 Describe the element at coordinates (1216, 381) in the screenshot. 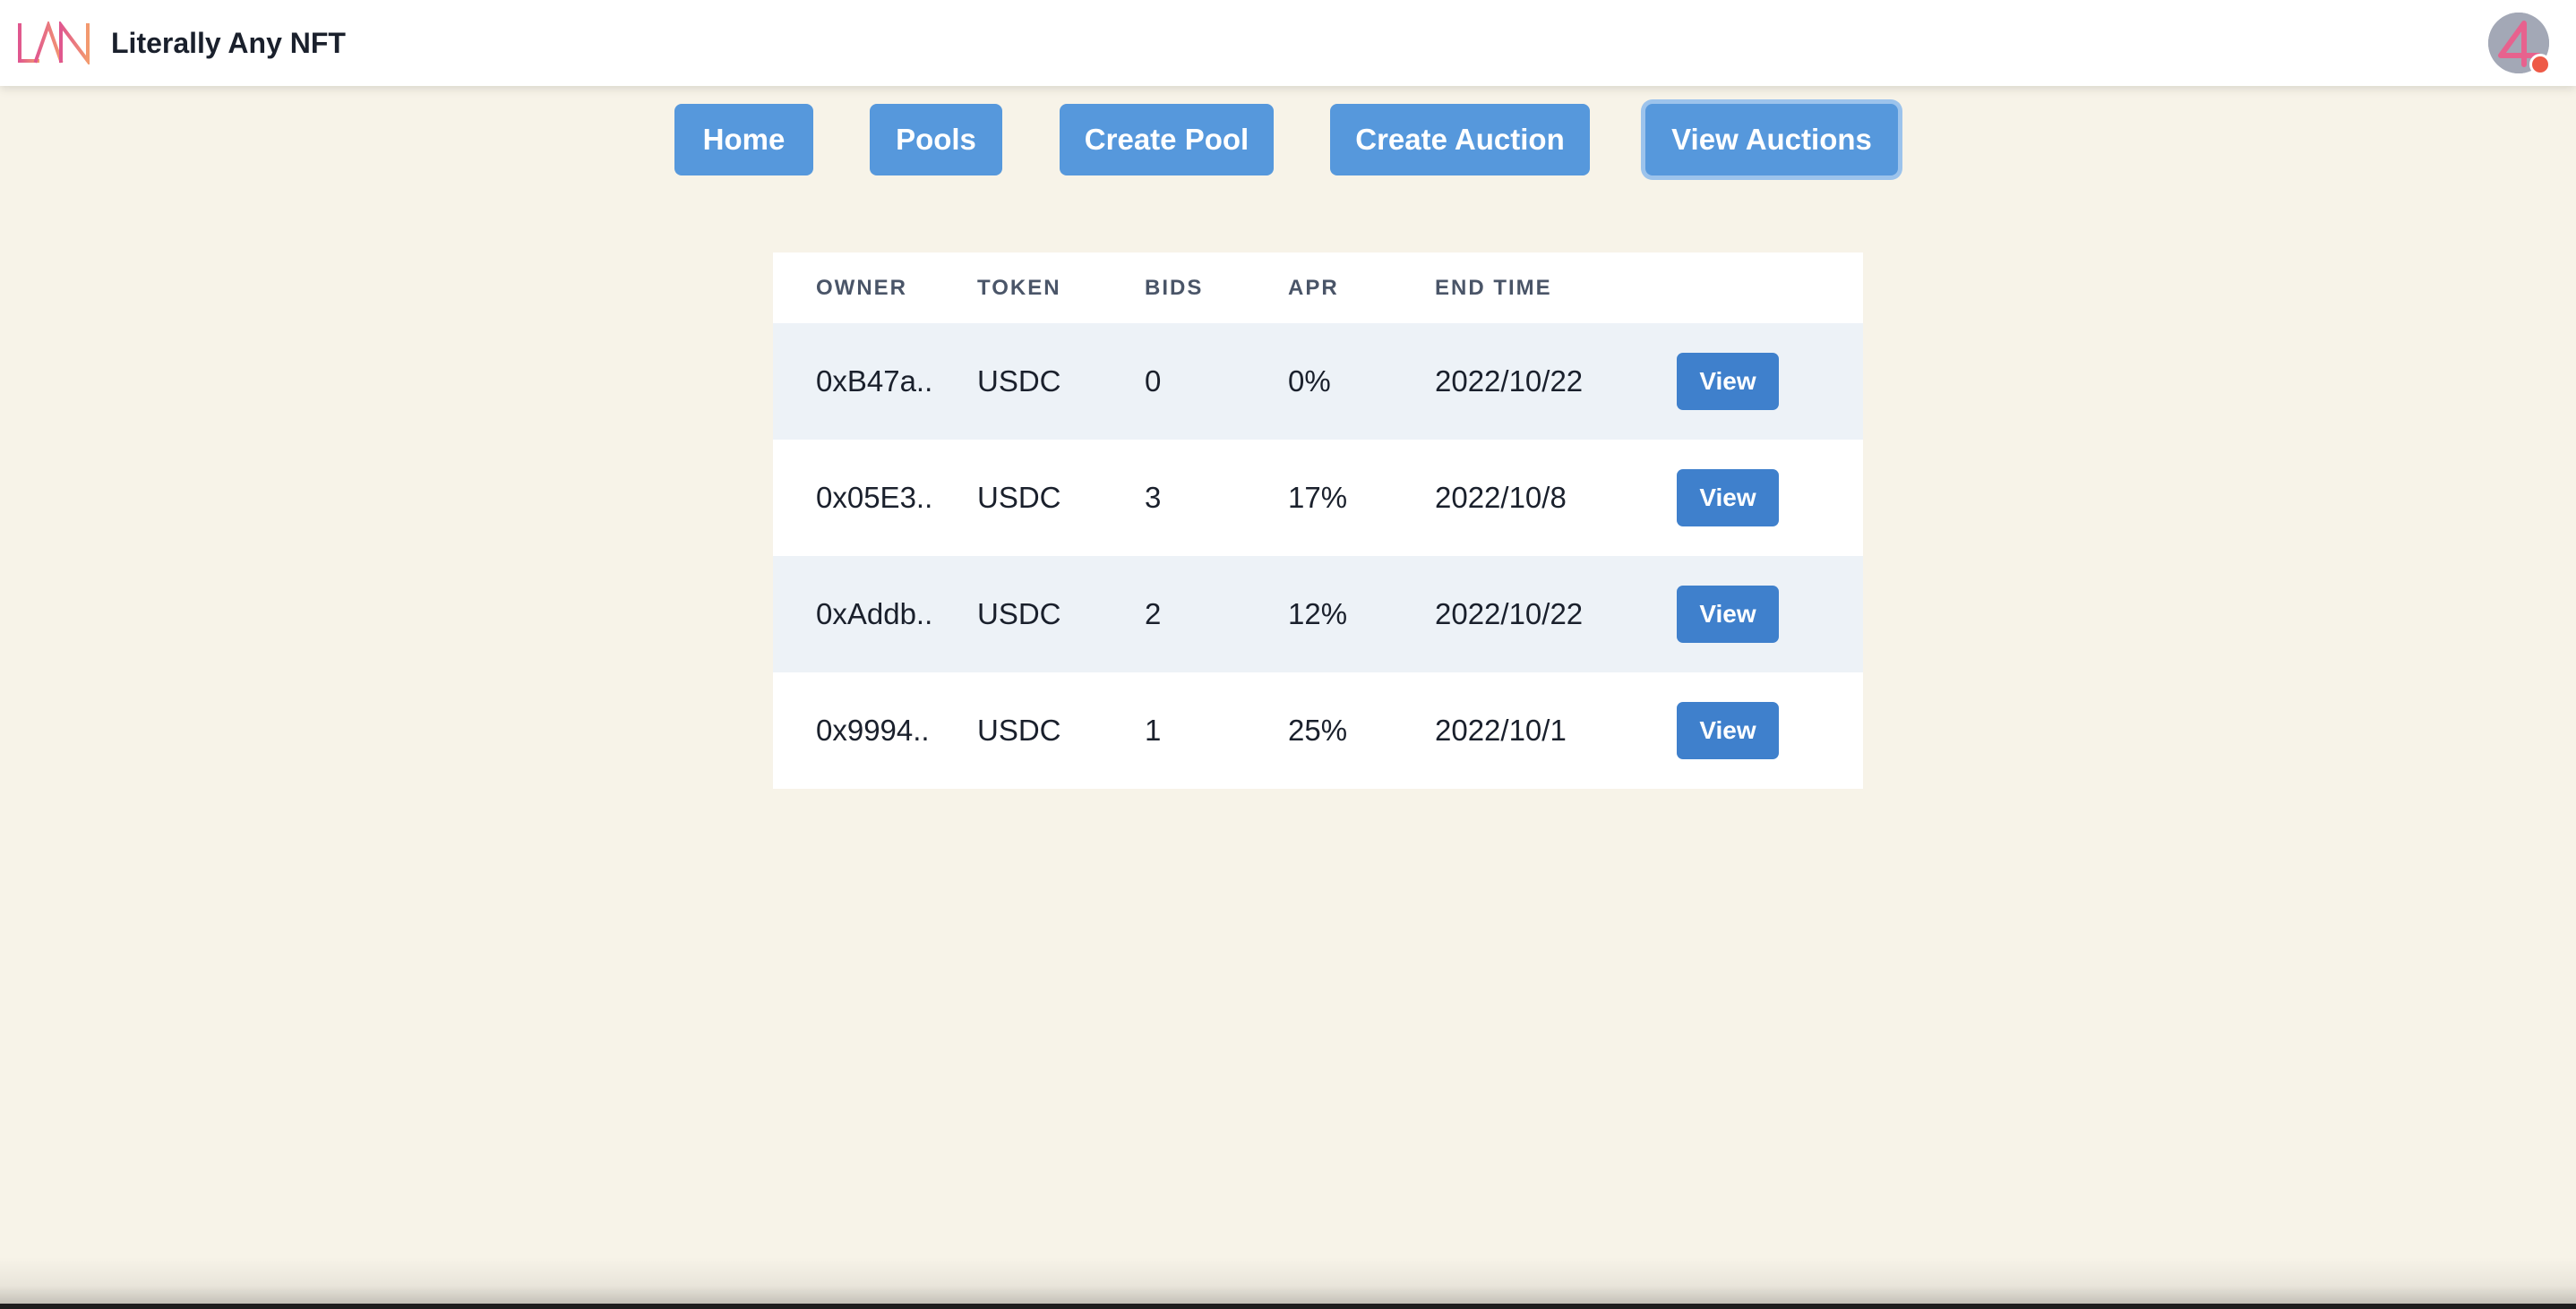

I see `cell-bids: 0` at that location.